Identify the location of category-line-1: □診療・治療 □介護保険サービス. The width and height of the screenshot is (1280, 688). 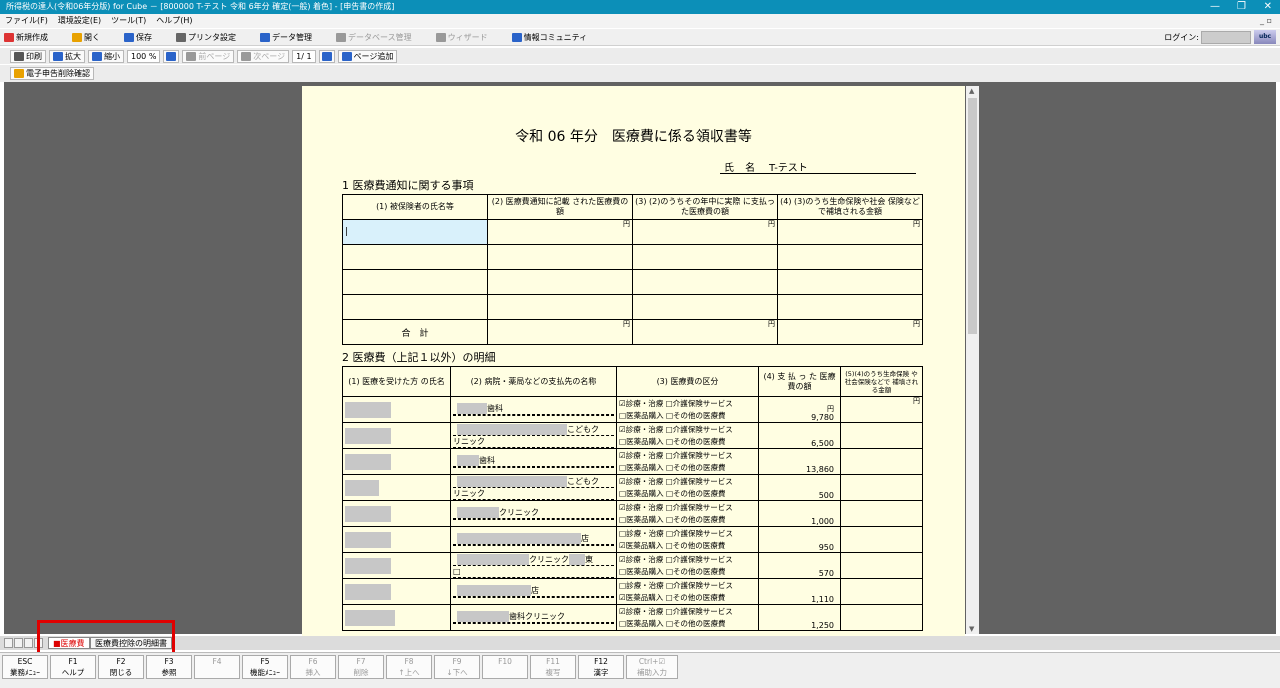
(687, 534).